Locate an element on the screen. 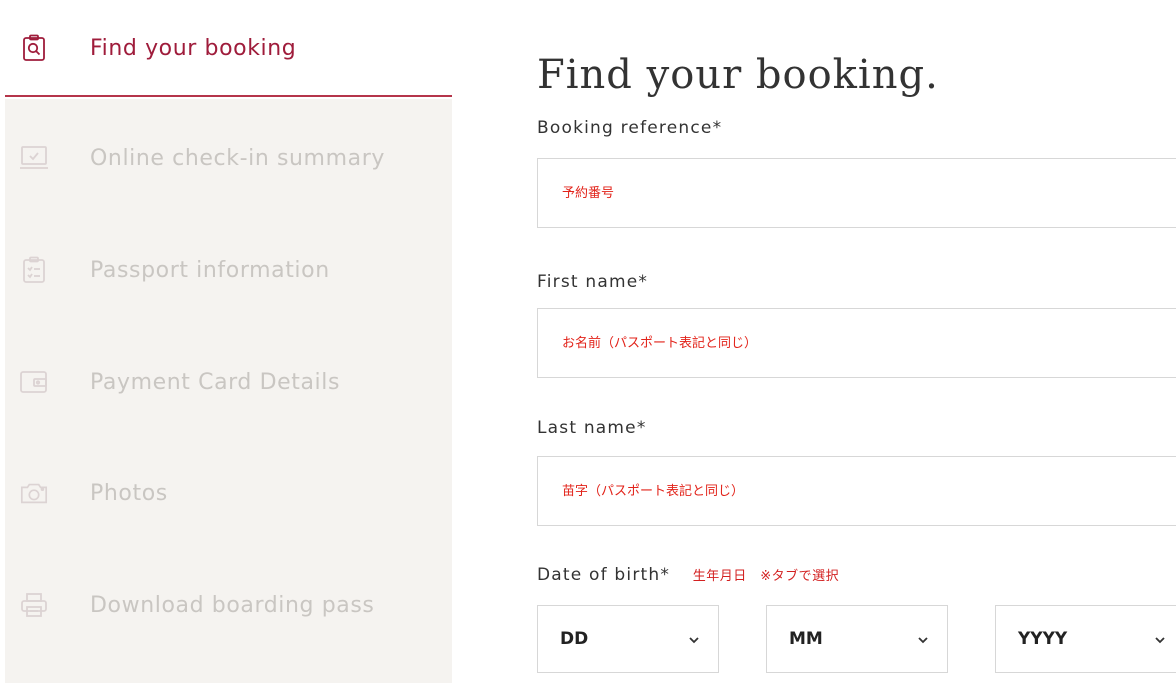  sidebar-item-label: Download boarding pass is located at coordinates (232, 605).